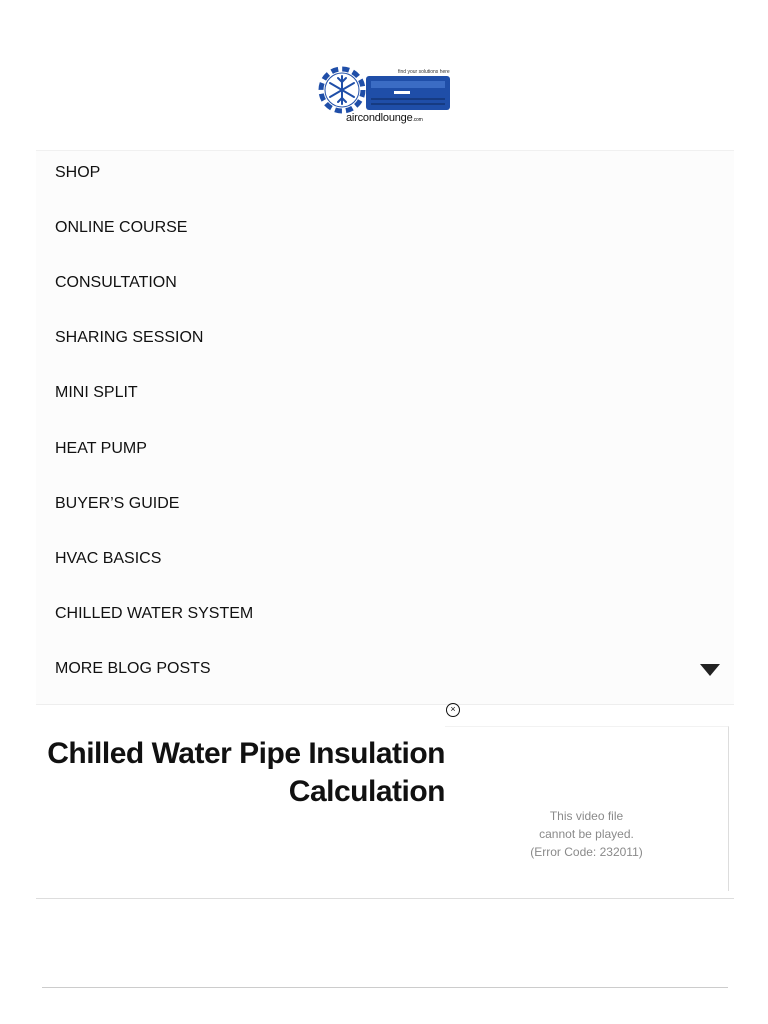 This screenshot has height=1024, width=768. I want to click on video-error-line-3: (Error Code: 232011), so click(586, 852).